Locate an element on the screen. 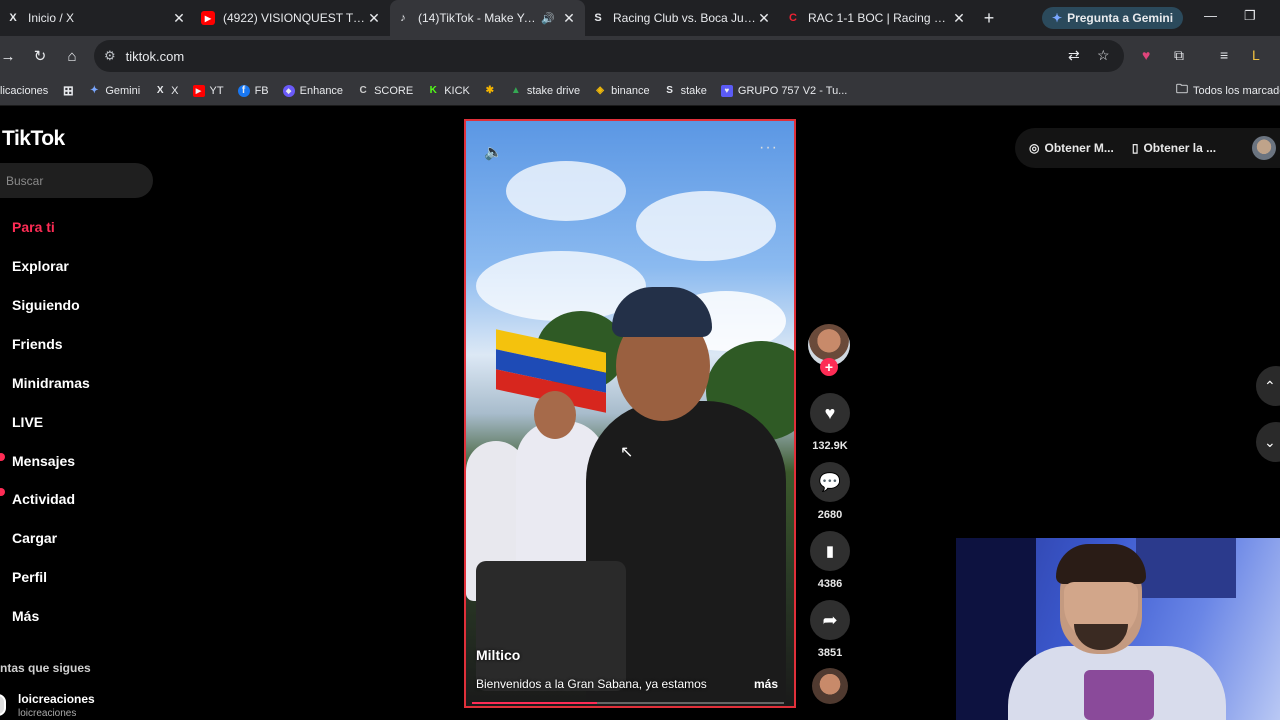 The height and width of the screenshot is (720, 1280). ask-gemini-label: Pregunta a Gemini is located at coordinates (1120, 18).